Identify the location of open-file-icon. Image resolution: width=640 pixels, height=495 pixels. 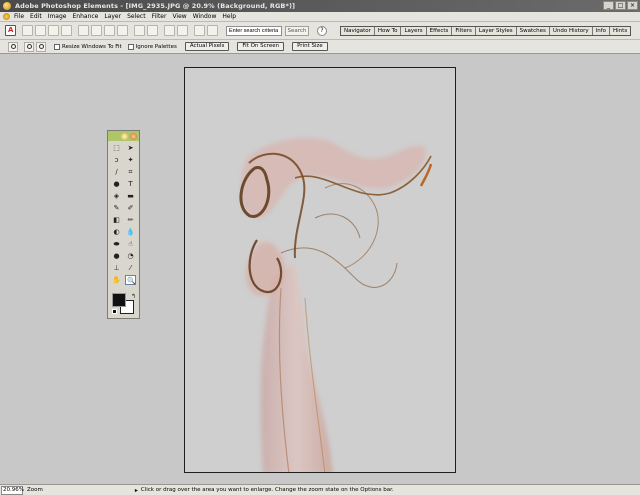
(40, 30).